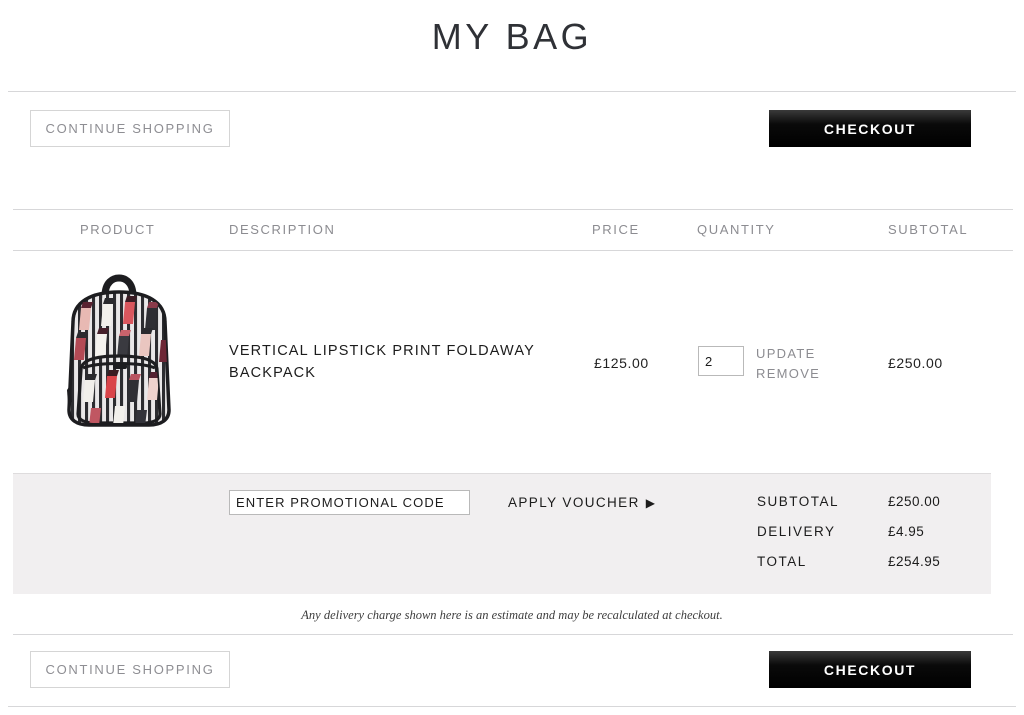 The height and width of the screenshot is (715, 1024). I want to click on quantity-actions: UPDATE REMOVE, so click(788, 364).